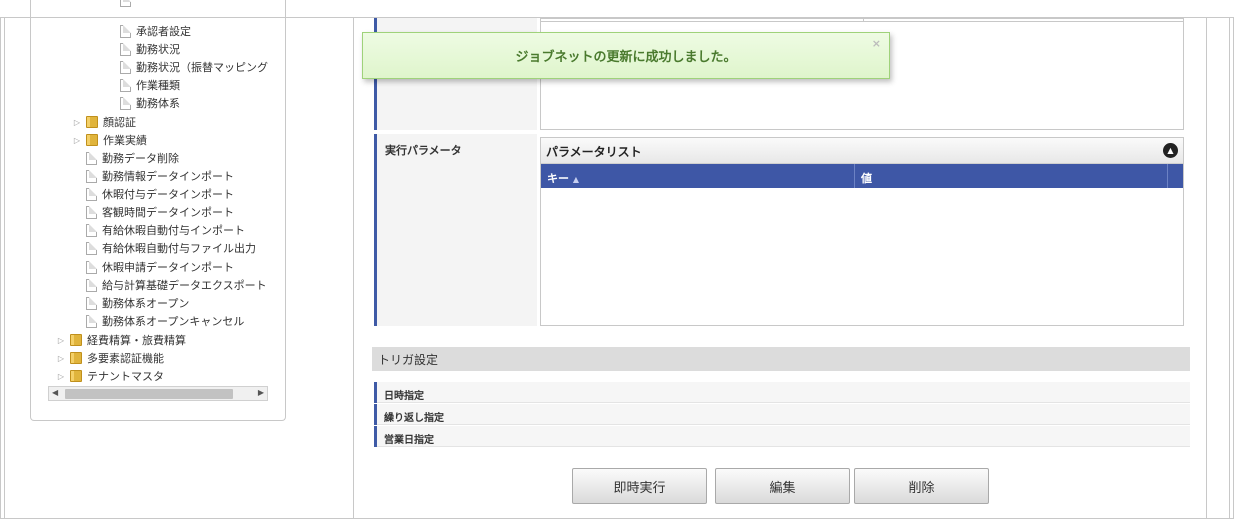  I want to click on tree-item: ▷ テナントマスタ, so click(110, 376).